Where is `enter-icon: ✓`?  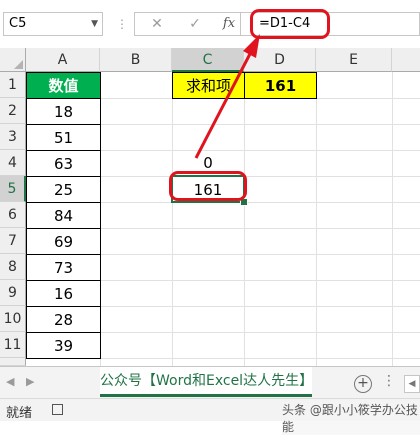
enter-icon: ✓ is located at coordinates (195, 24).